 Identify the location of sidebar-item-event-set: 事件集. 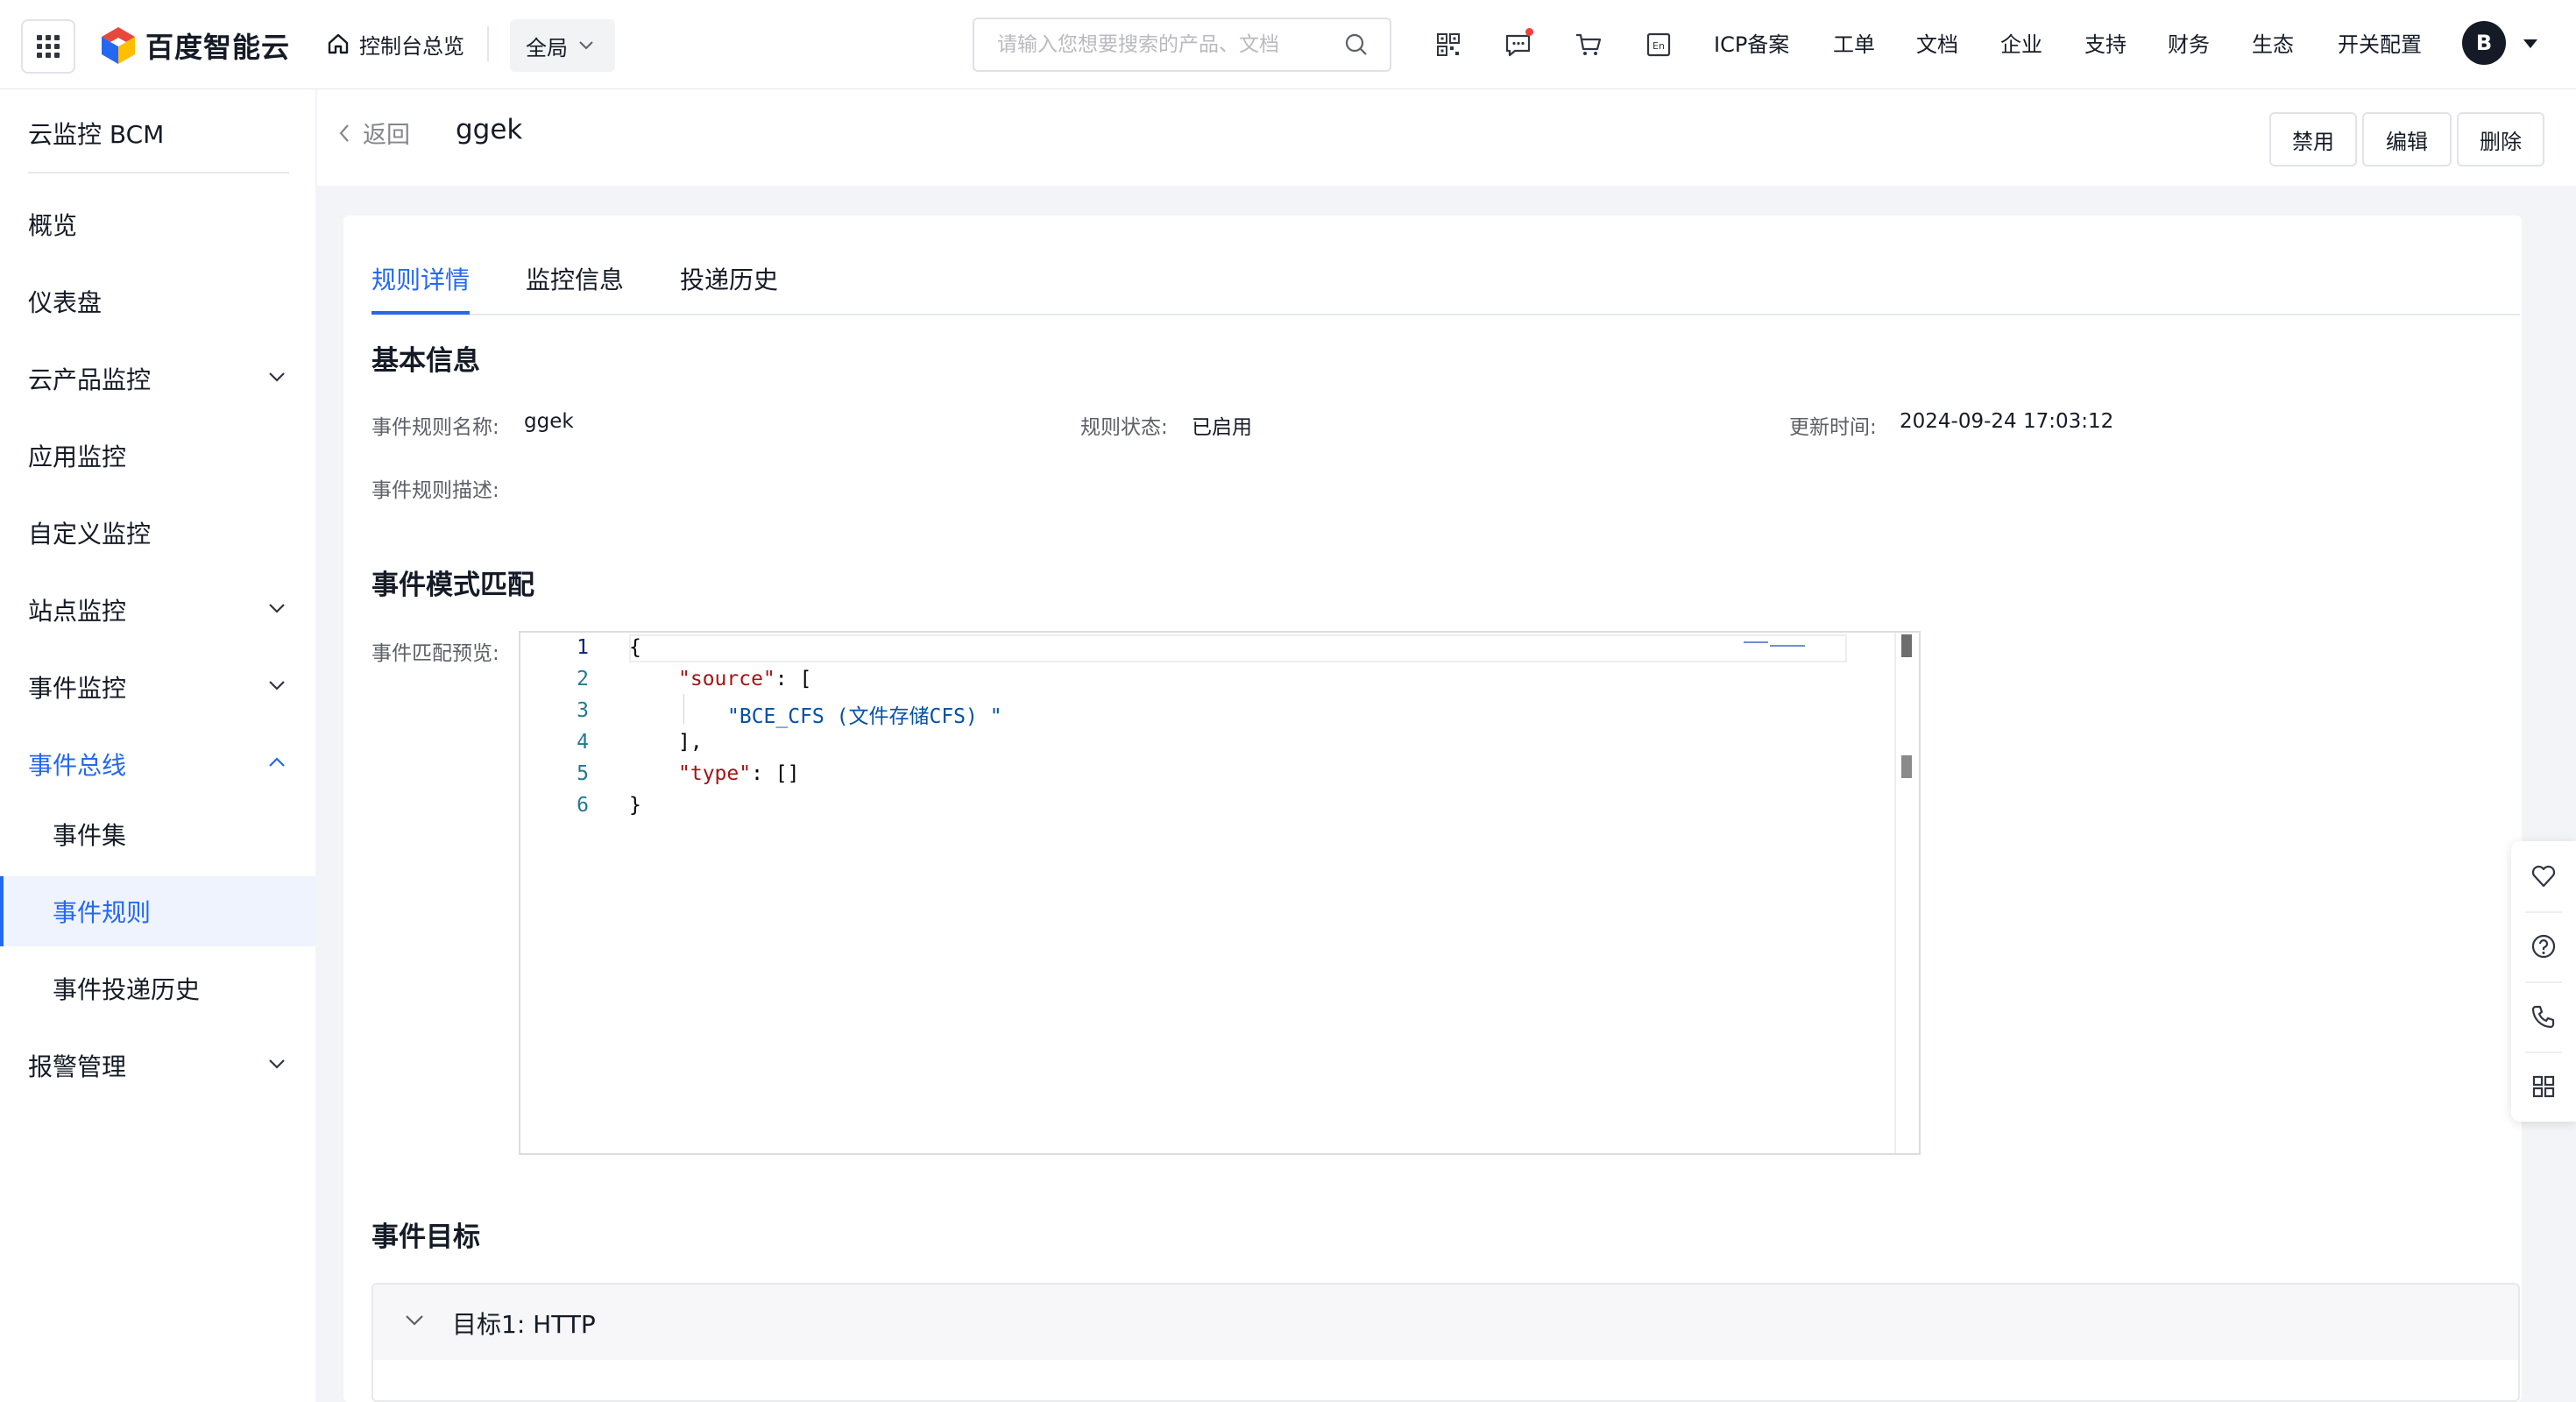
(157, 834).